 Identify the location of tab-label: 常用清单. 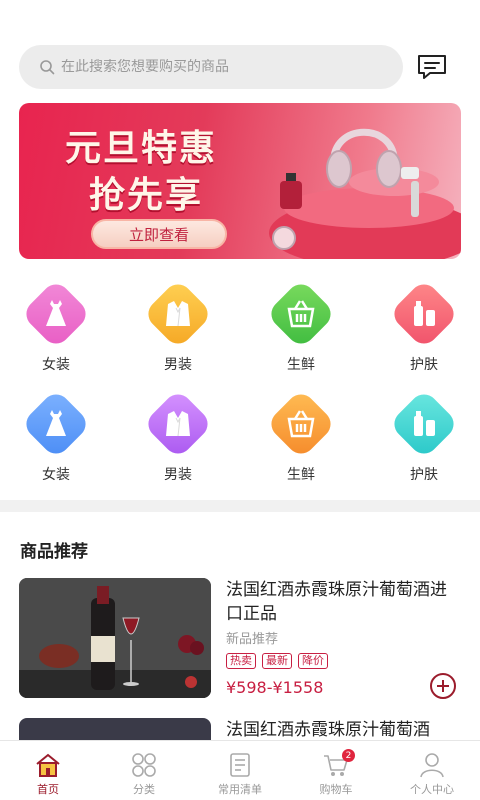
(240, 789).